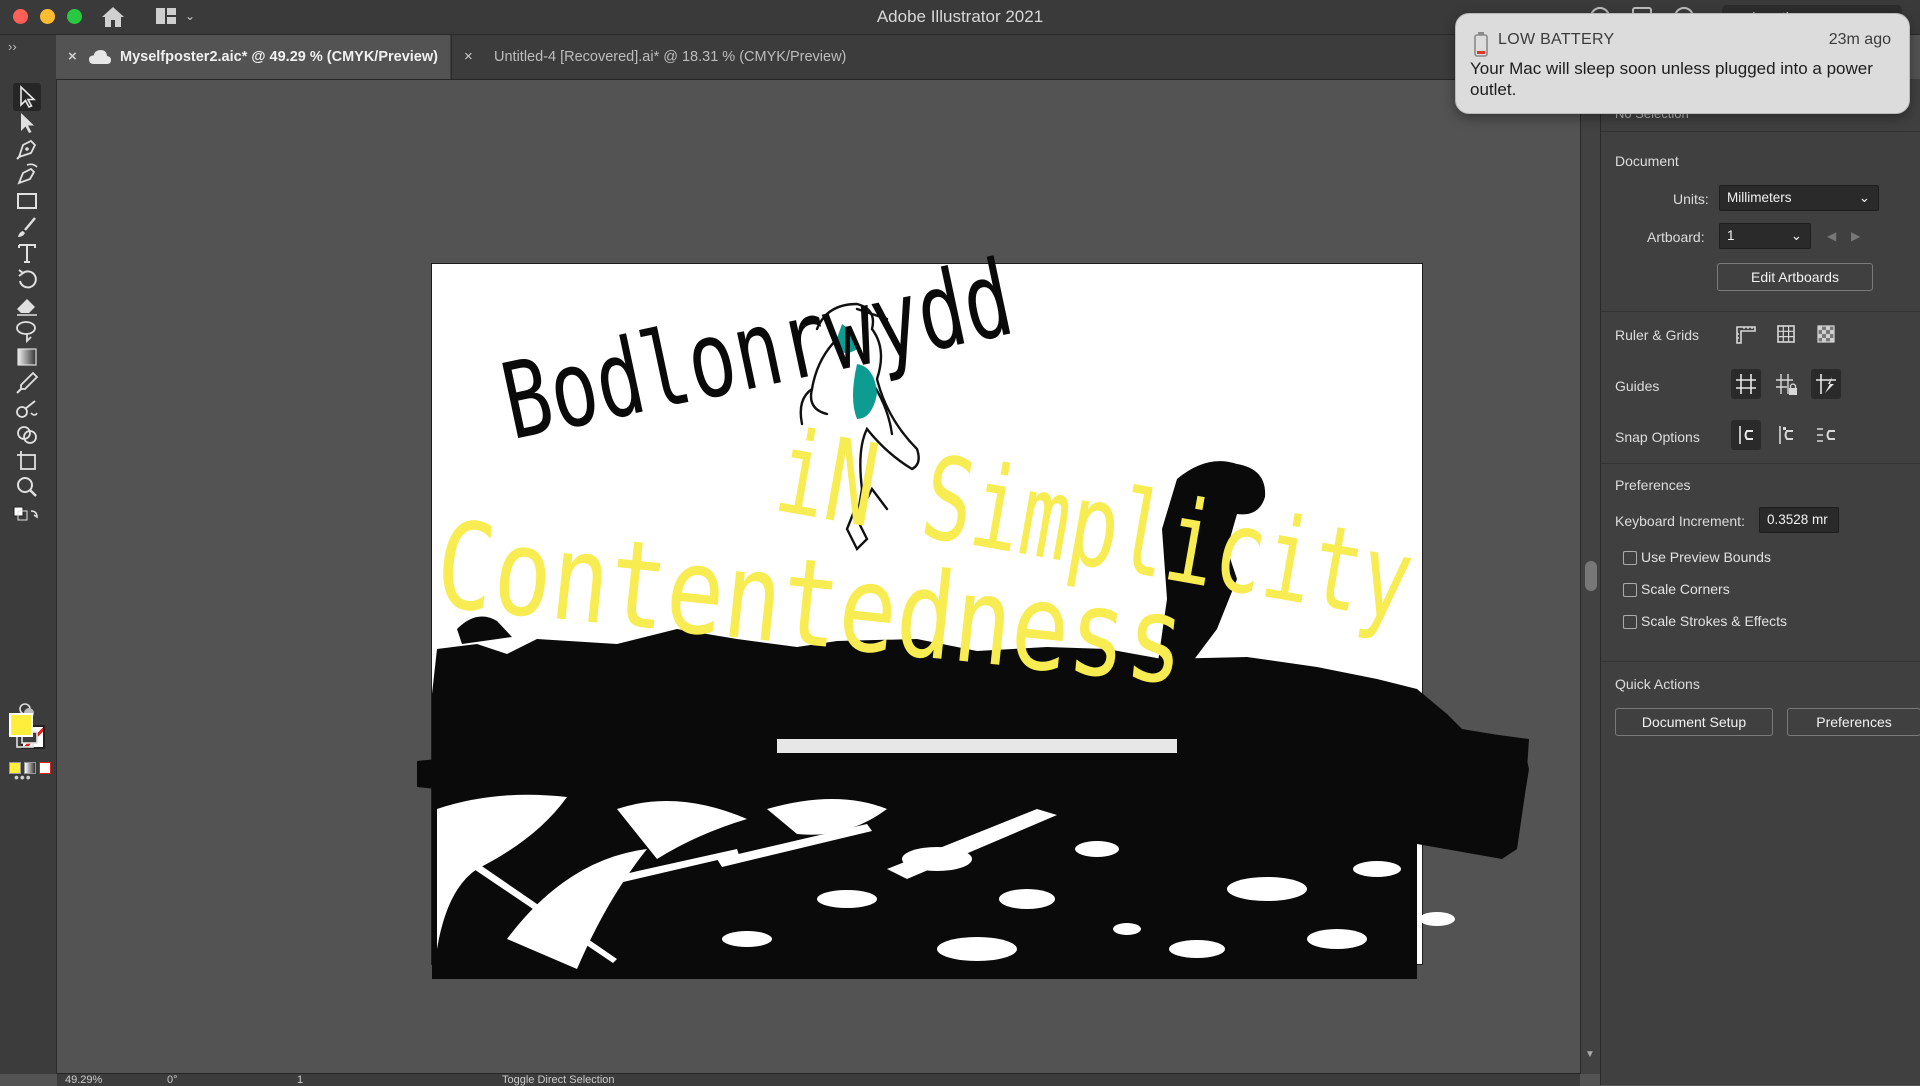 The height and width of the screenshot is (1086, 1920). I want to click on use-preview-bounds-checkbox, so click(1630, 558).